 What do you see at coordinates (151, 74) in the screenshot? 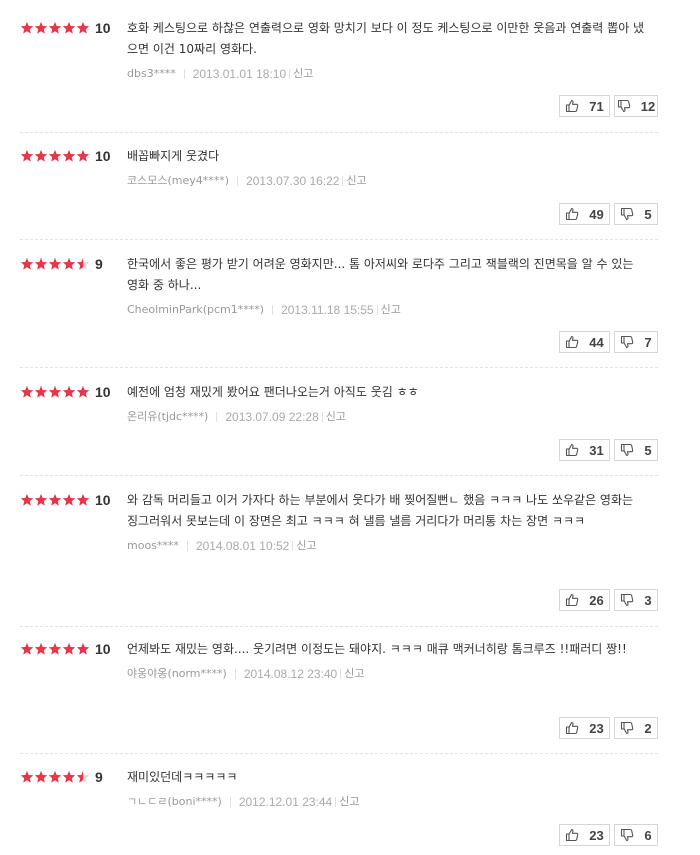
I see `review-author: dbs3****` at bounding box center [151, 74].